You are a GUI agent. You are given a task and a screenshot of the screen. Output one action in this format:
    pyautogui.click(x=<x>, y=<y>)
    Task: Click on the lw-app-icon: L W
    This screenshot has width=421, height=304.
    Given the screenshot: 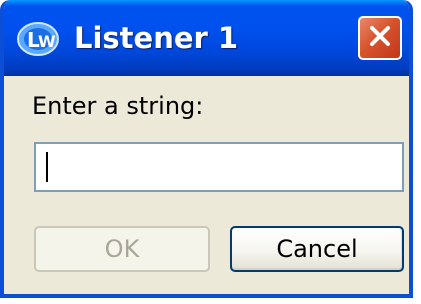 What is the action you would take?
    pyautogui.click(x=40, y=39)
    